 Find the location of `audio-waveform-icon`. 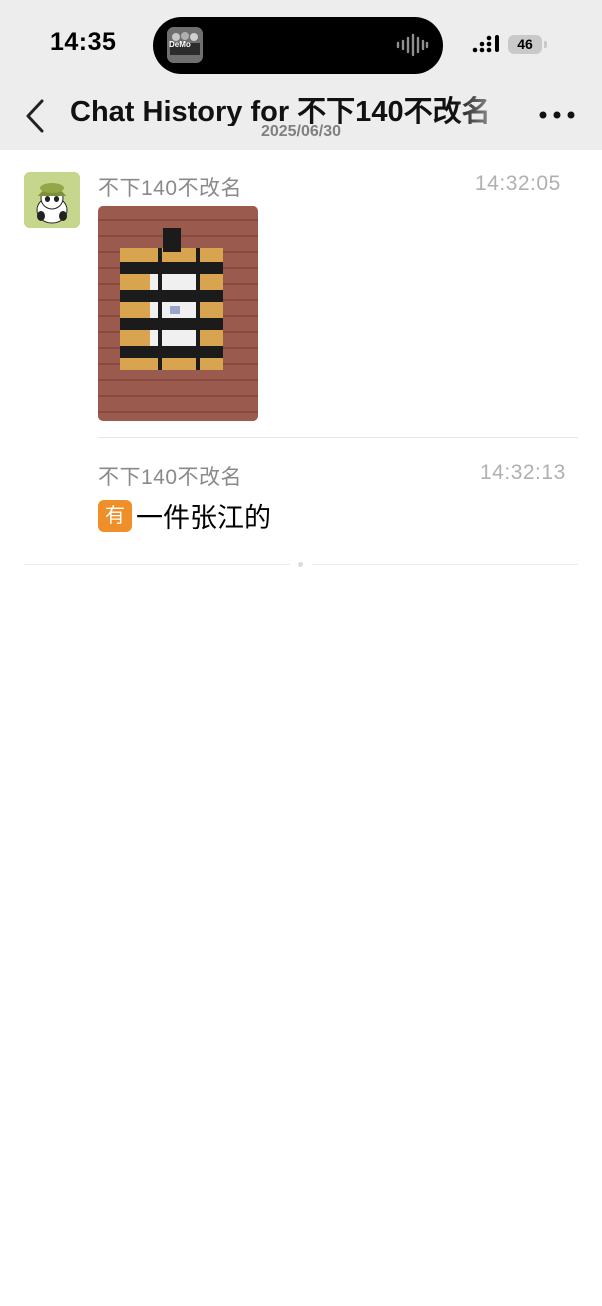

audio-waveform-icon is located at coordinates (412, 45).